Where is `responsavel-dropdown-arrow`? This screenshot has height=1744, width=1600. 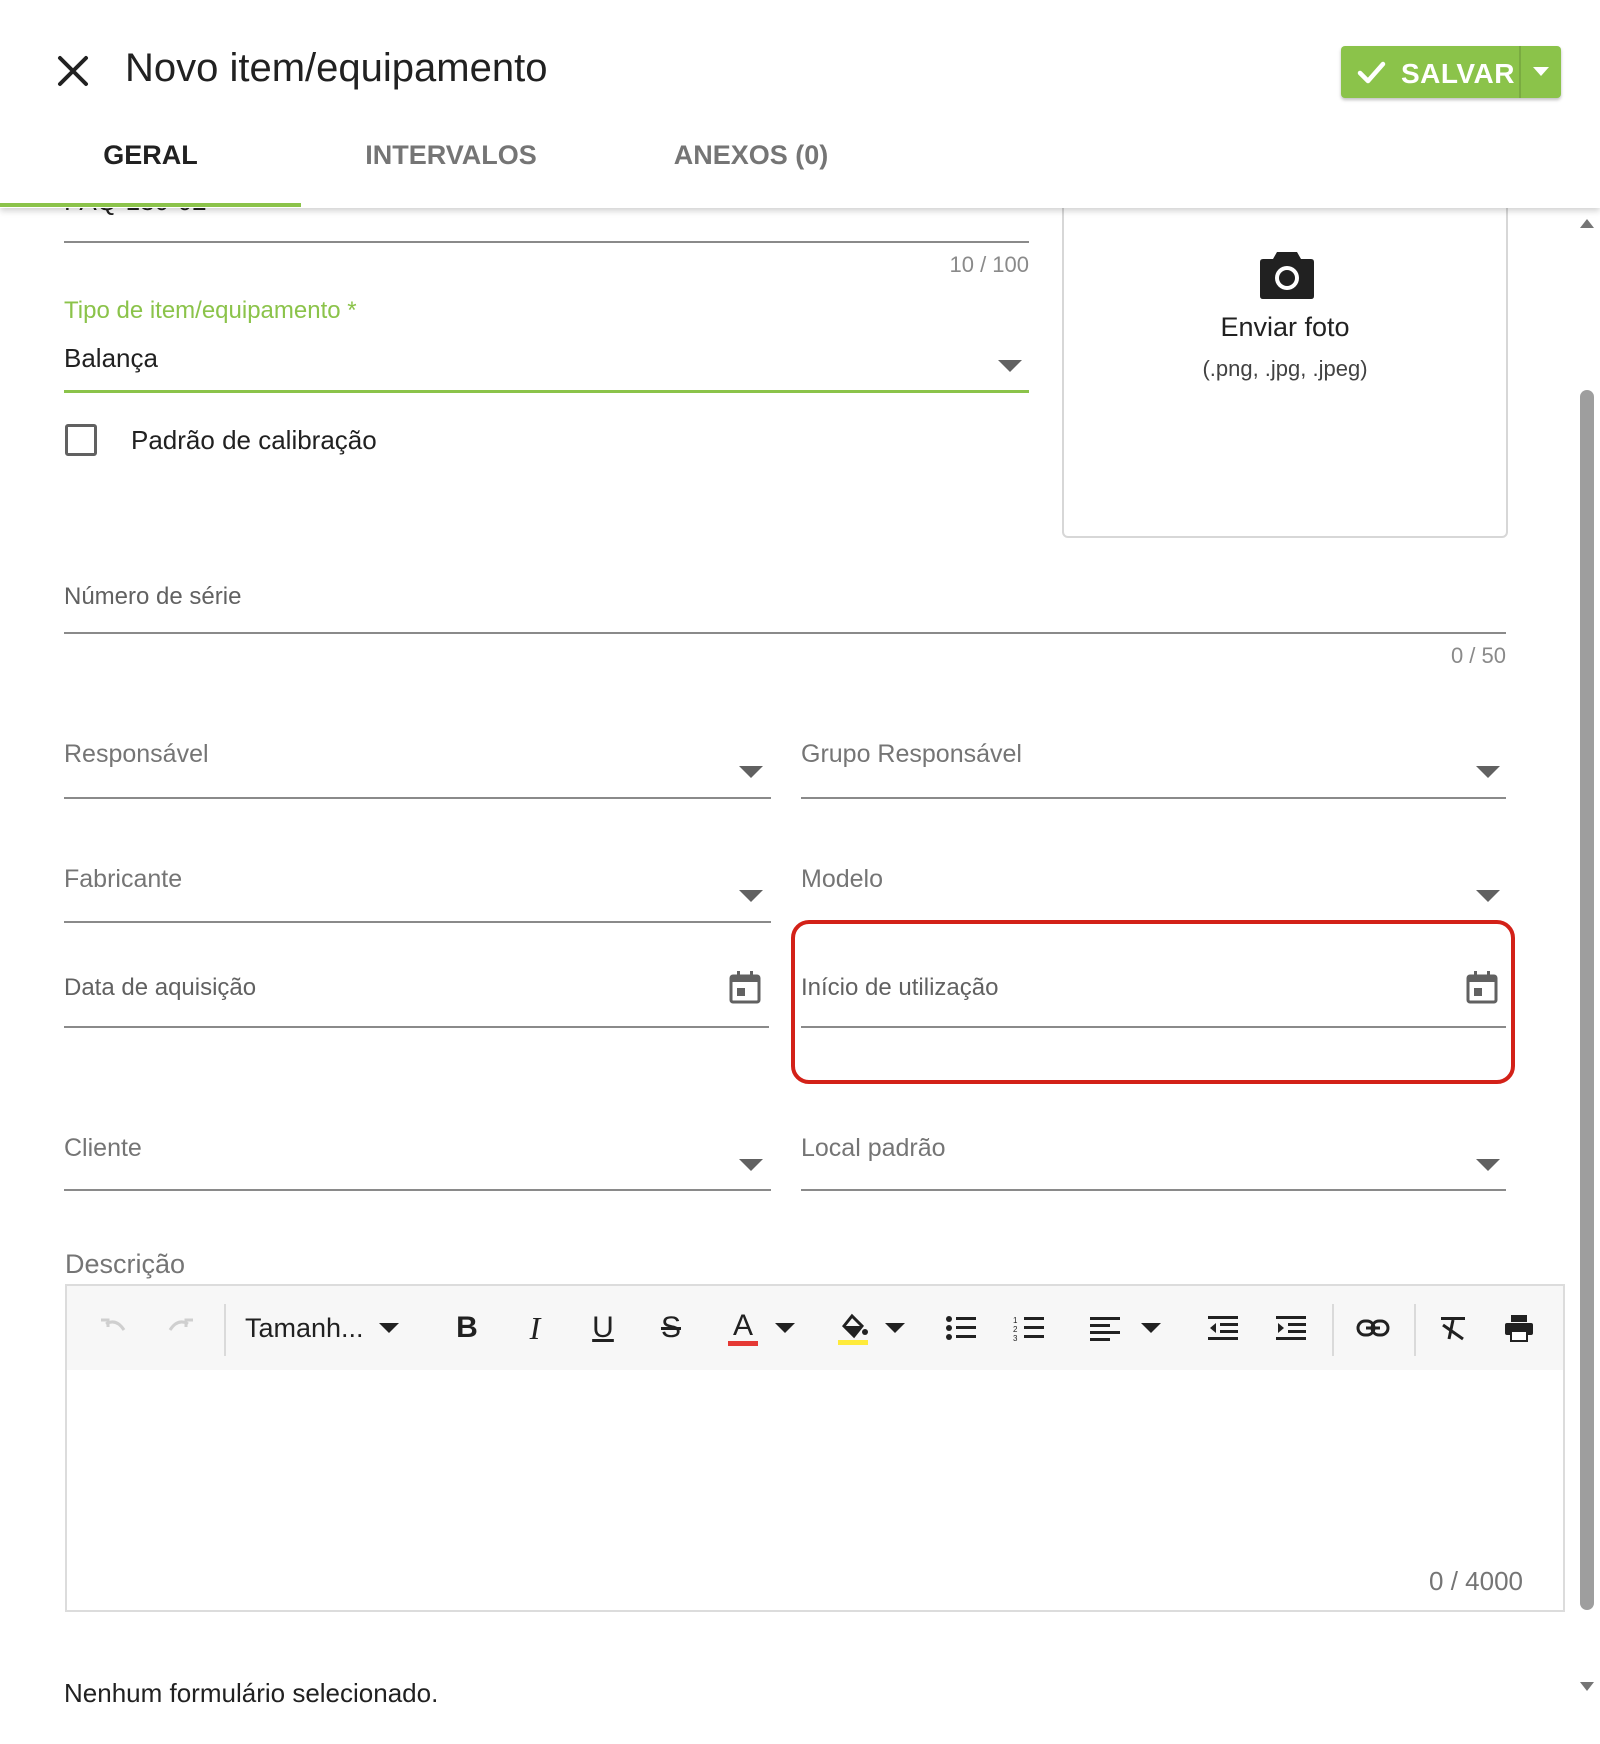
responsavel-dropdown-arrow is located at coordinates (751, 777).